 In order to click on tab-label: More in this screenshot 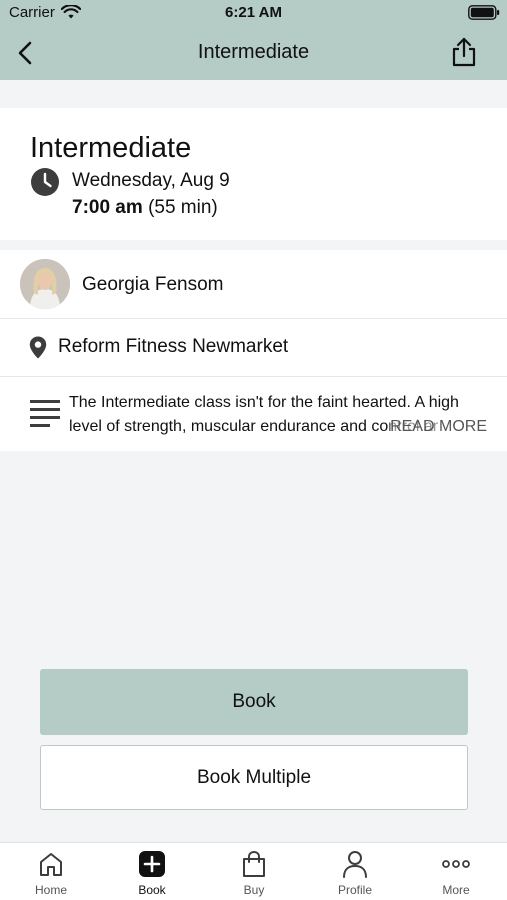, I will do `click(456, 890)`.